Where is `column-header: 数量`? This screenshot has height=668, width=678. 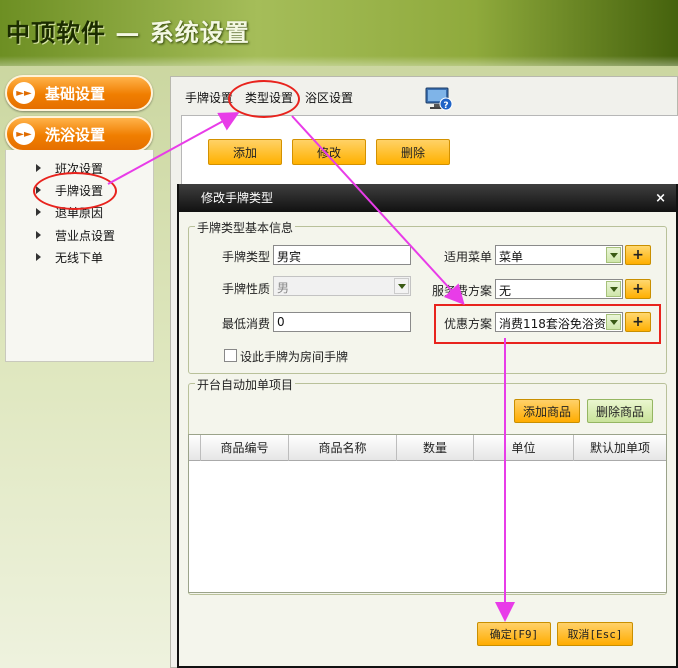
column-header: 数量 is located at coordinates (435, 448).